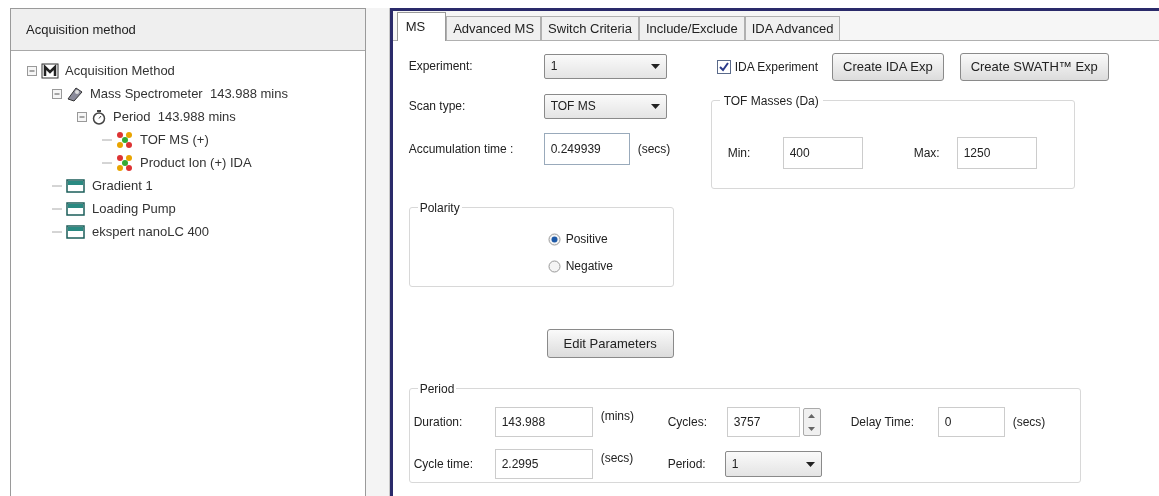 This screenshot has width=1159, height=496. What do you see at coordinates (773, 464) in the screenshot?
I see `period-dropdown: 1` at bounding box center [773, 464].